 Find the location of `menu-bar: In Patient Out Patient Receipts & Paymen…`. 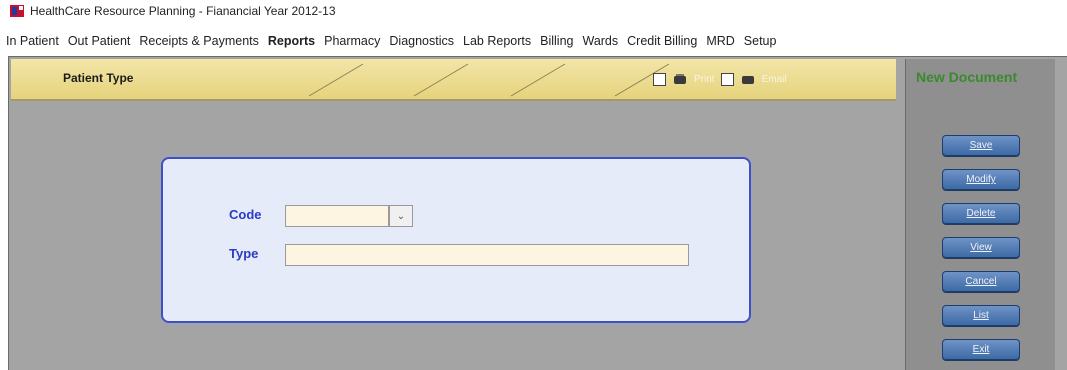

menu-bar: In Patient Out Patient Receipts & Paymen… is located at coordinates (392, 41).